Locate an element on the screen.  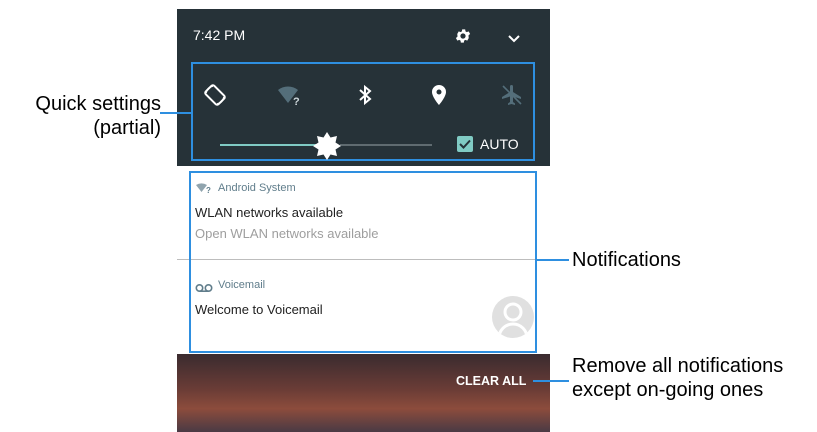
clear-all-button: CLEAR ALL is located at coordinates (491, 381).